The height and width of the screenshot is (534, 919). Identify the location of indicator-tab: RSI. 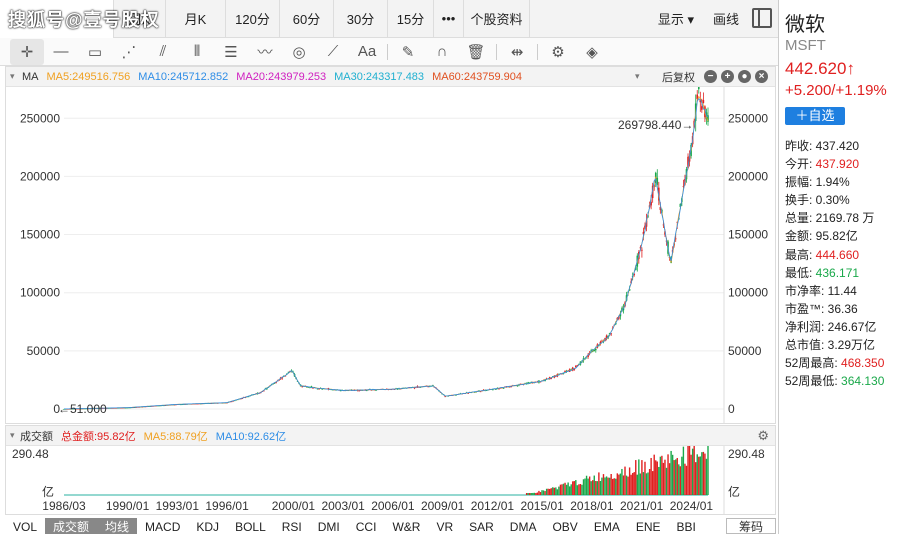
(292, 526).